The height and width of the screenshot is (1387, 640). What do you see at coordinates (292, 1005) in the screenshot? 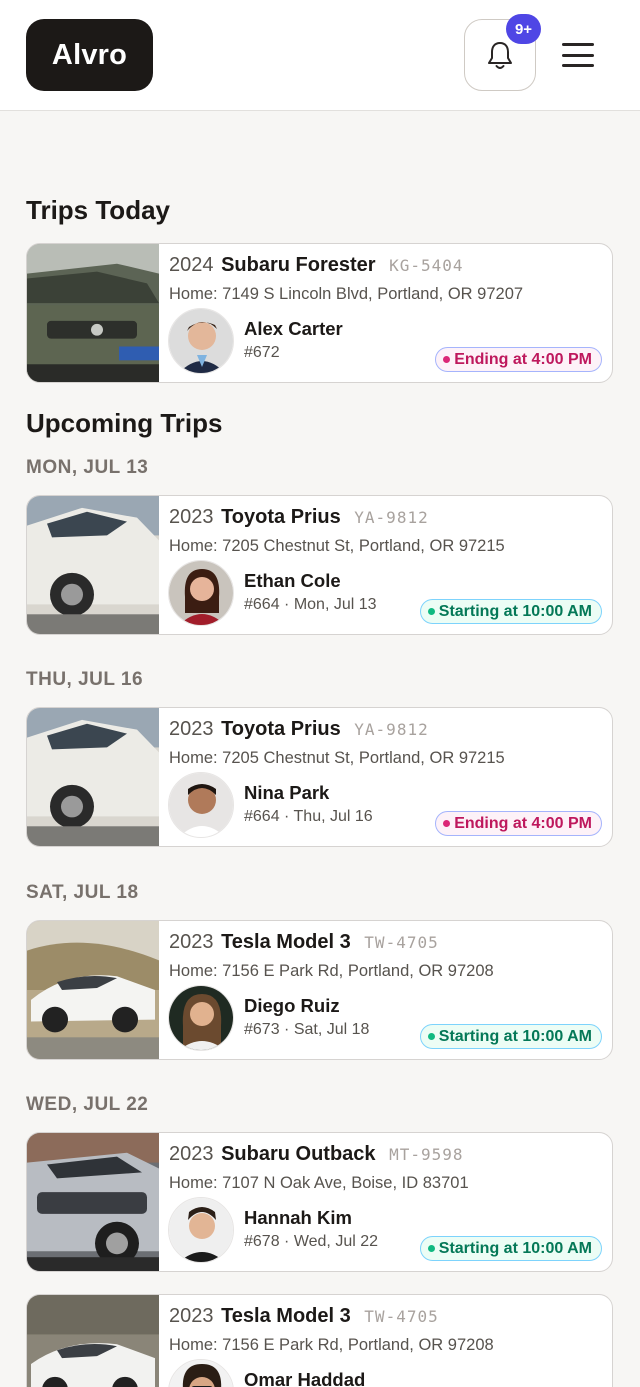
I see `renter-name: Diego Ruiz` at bounding box center [292, 1005].